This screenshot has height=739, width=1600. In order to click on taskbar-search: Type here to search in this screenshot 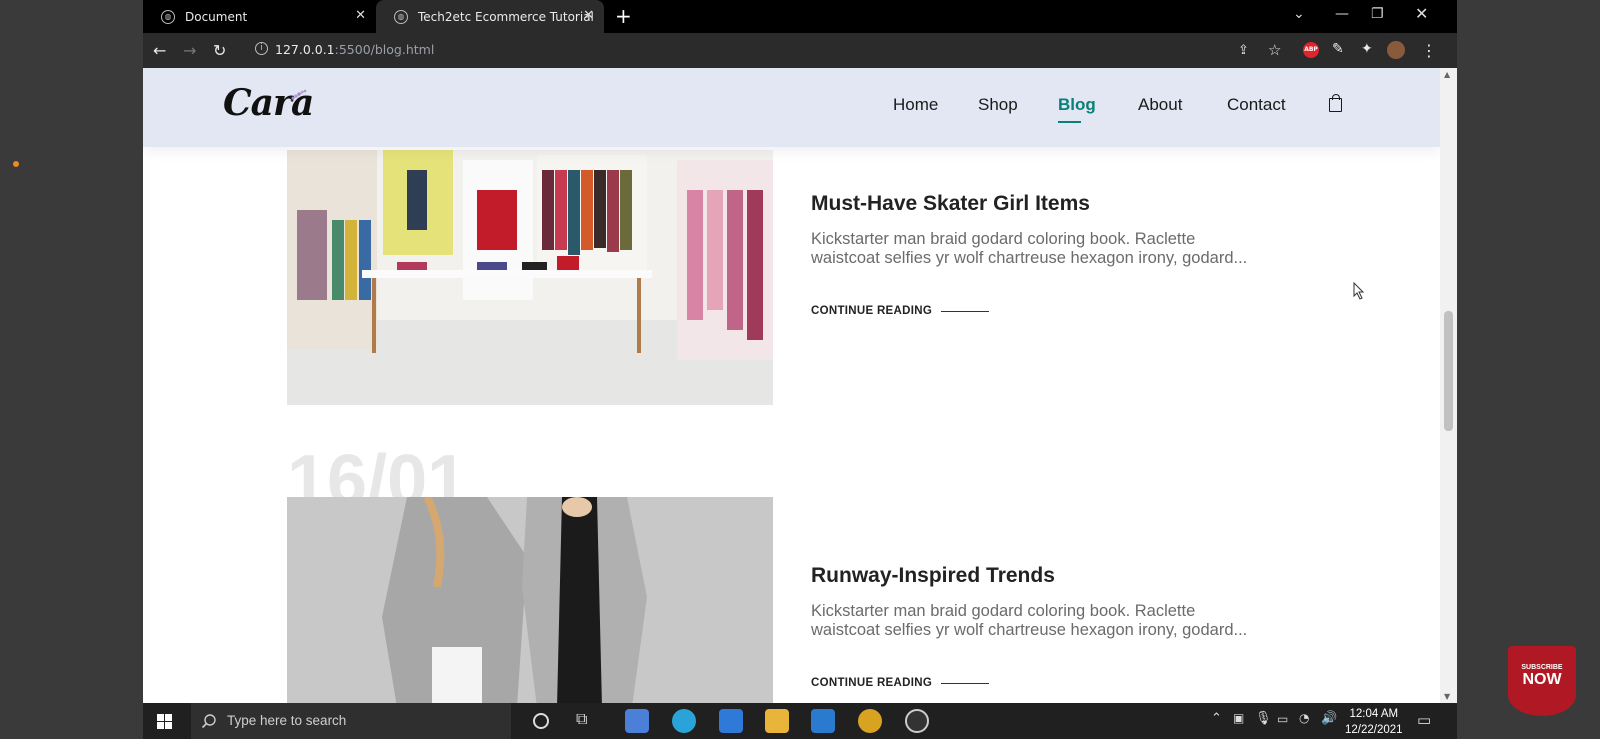, I will do `click(351, 721)`.